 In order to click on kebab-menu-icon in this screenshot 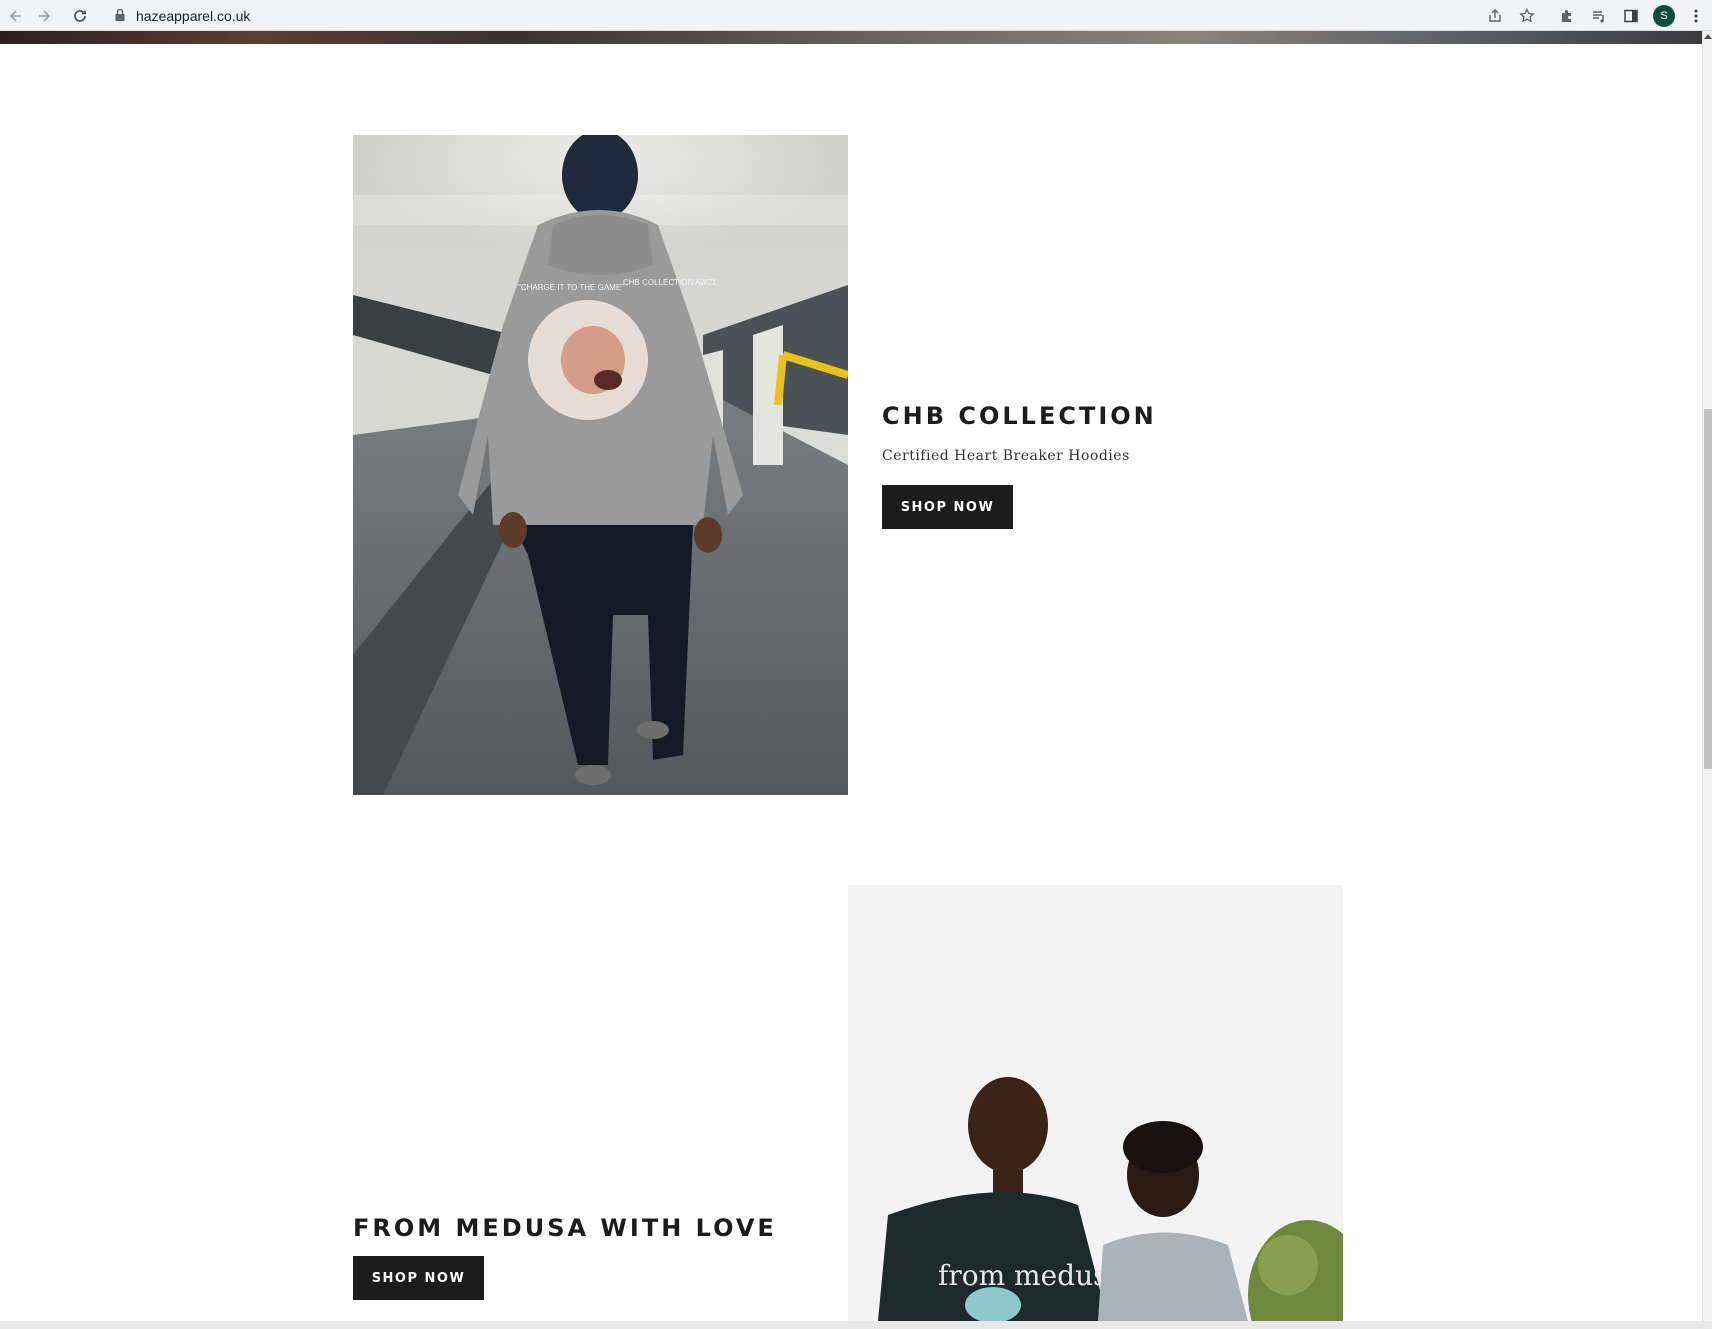, I will do `click(1696, 16)`.